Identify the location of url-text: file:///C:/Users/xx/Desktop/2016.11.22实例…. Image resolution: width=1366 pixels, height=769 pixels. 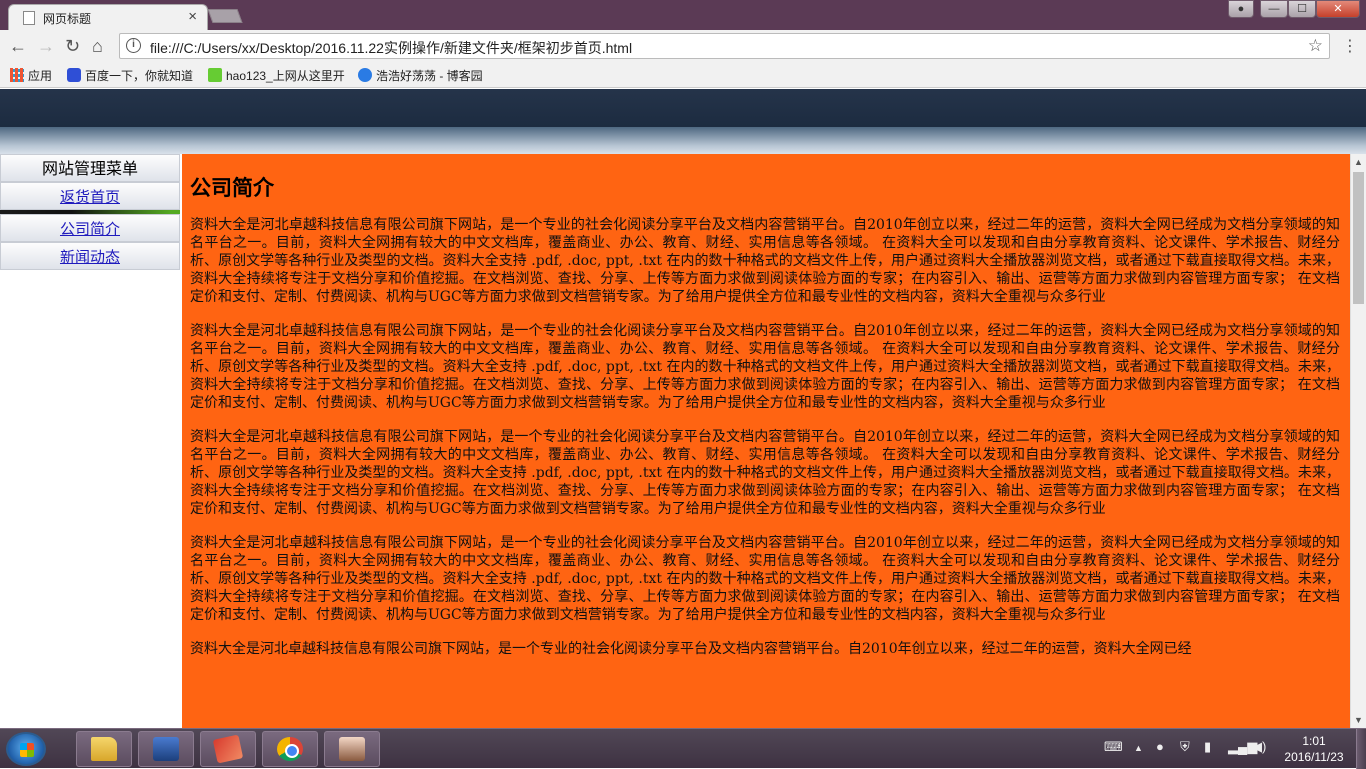
(391, 48).